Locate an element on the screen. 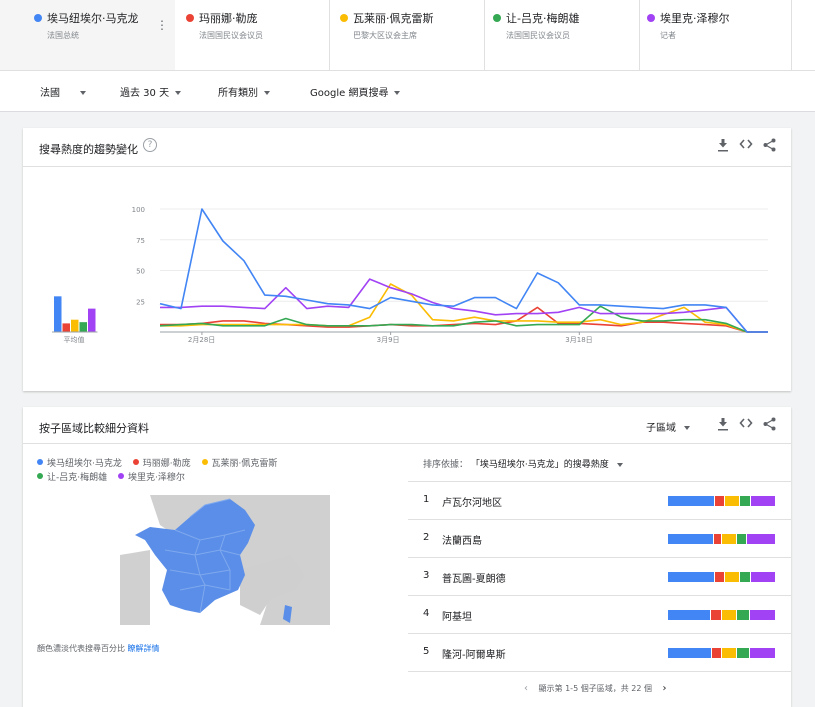  list-item: 2 法蘭西島 is located at coordinates (599, 538).